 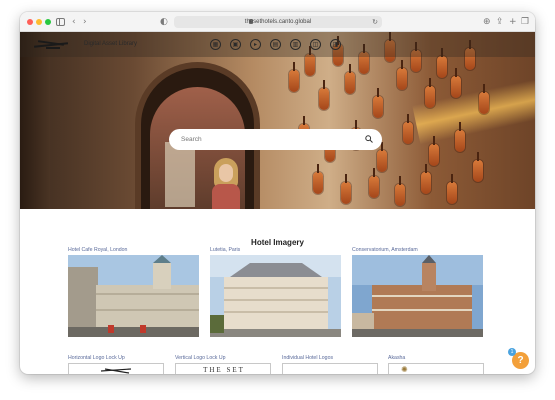 I want to click on sidebar-toggle-icon, so click(x=60, y=22).